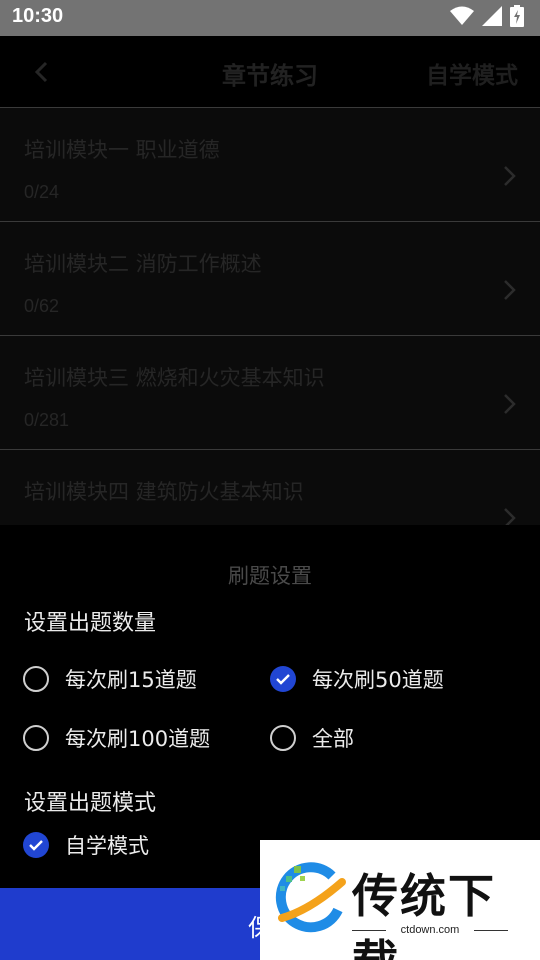 The height and width of the screenshot is (960, 540). I want to click on list-item: 培训模块二 消防工作概述 0/62, so click(270, 279).